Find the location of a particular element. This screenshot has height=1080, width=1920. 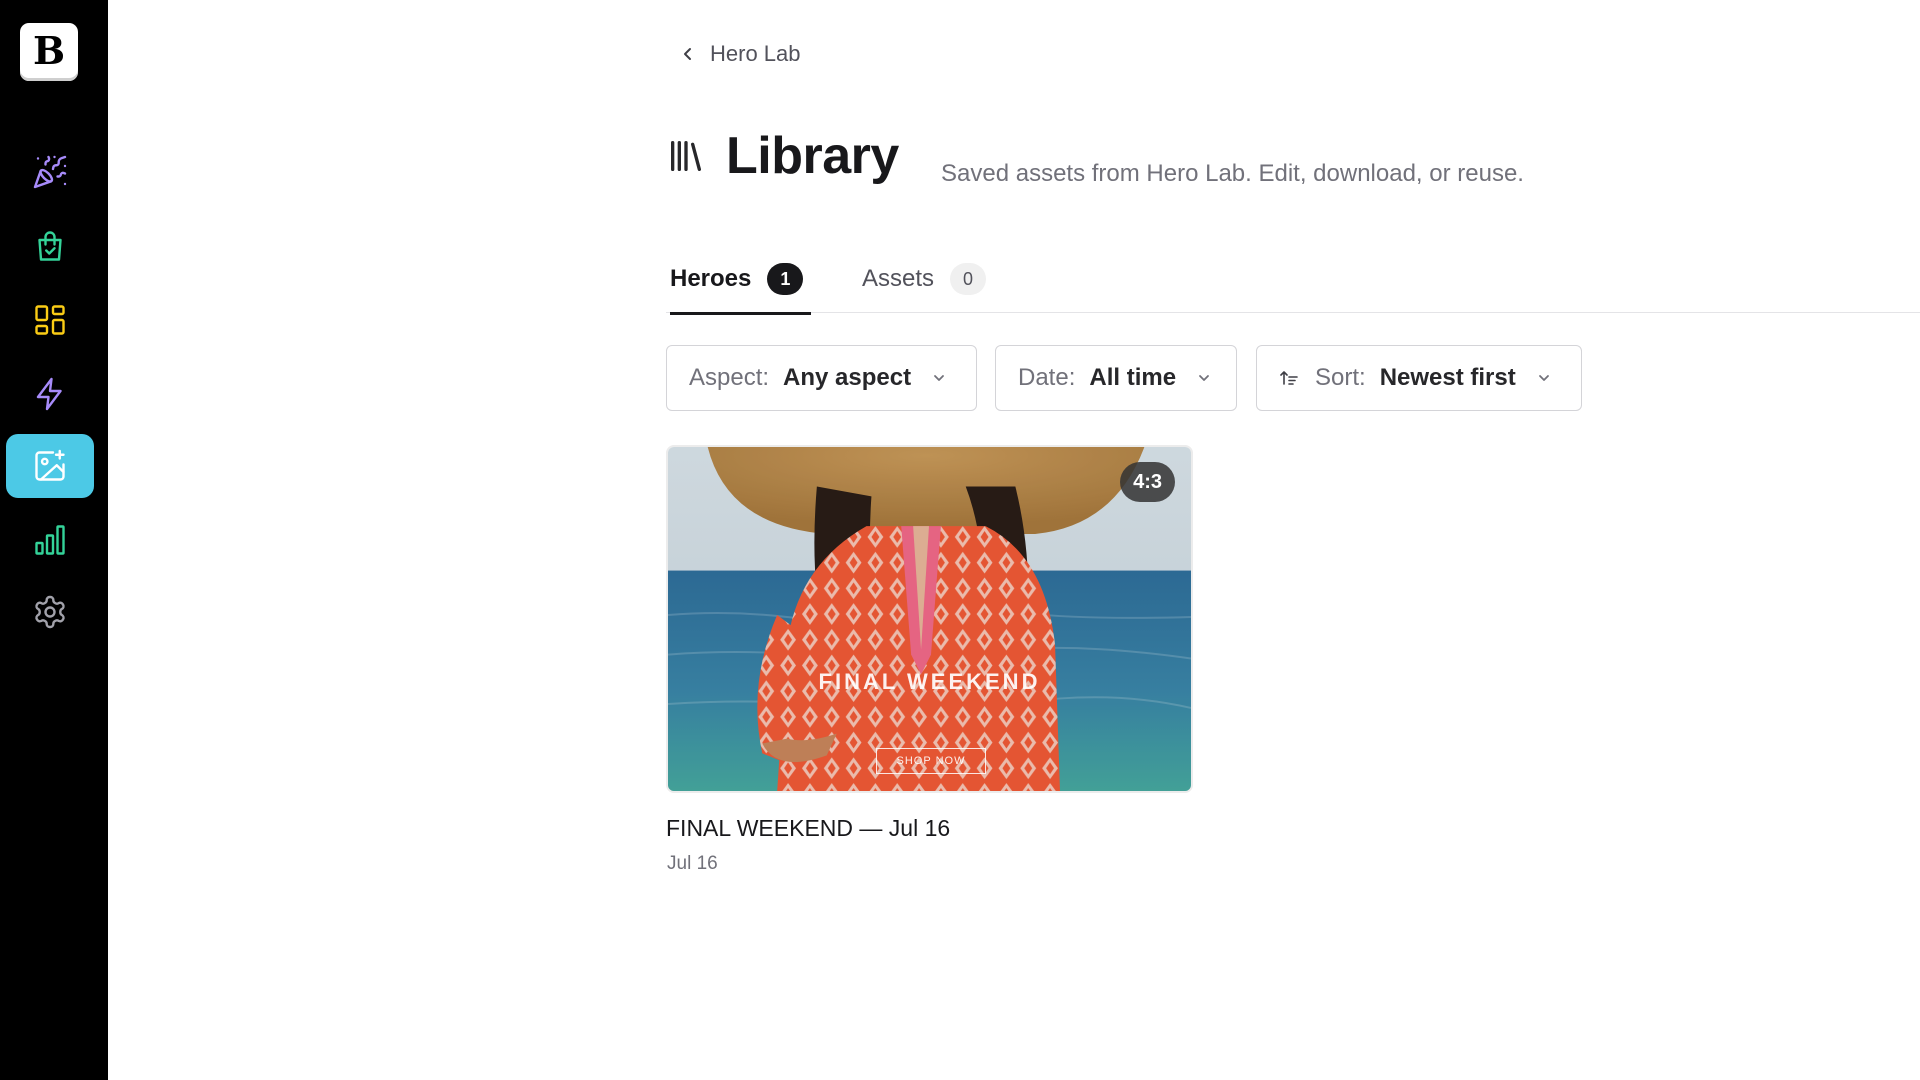

filter-label: Sort: is located at coordinates (1340, 377).